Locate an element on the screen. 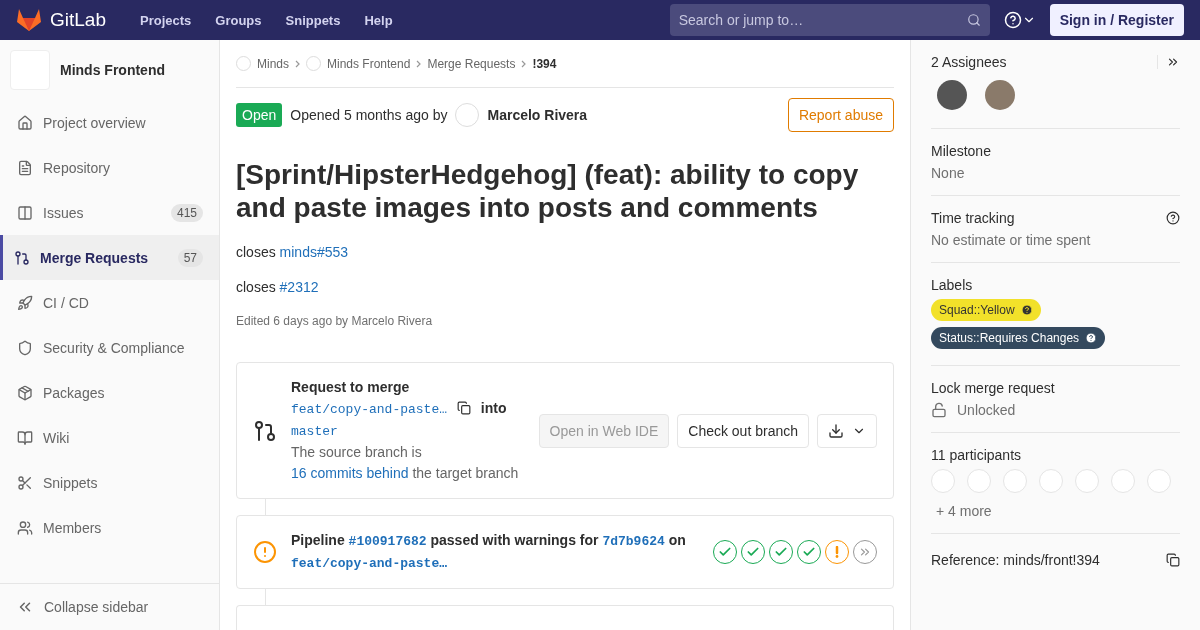 This screenshot has width=1200, height=630. lock-value: Unlocked is located at coordinates (986, 410).